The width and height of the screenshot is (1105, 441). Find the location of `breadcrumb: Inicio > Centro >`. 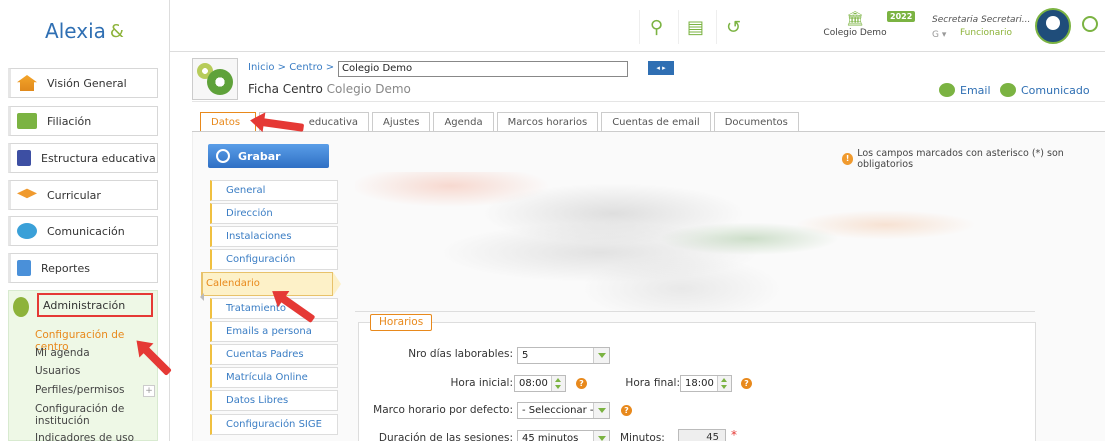

breadcrumb: Inicio > Centro > is located at coordinates (291, 67).